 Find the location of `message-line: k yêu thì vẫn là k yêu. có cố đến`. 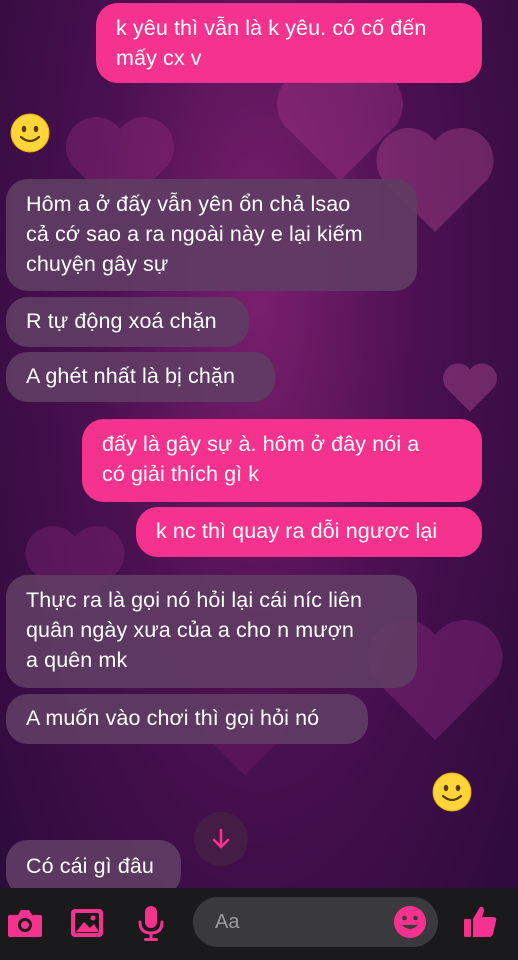

message-line: k yêu thì vẫn là k yêu. có cố đến is located at coordinates (271, 28).